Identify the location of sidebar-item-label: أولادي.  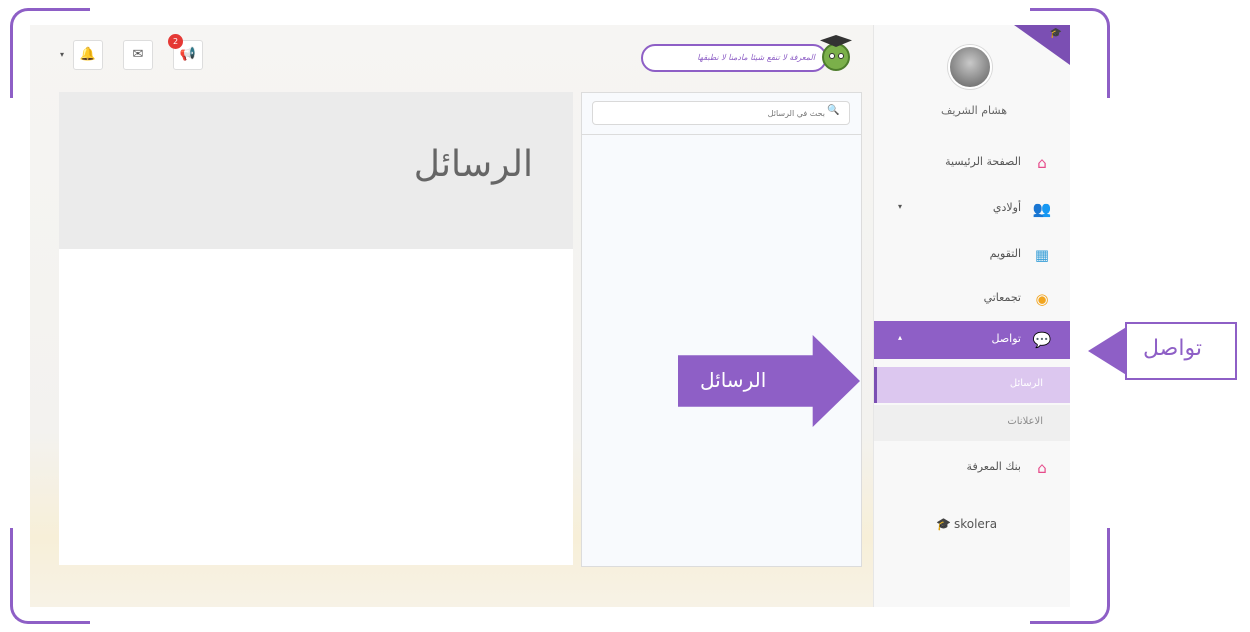
(1006, 207).